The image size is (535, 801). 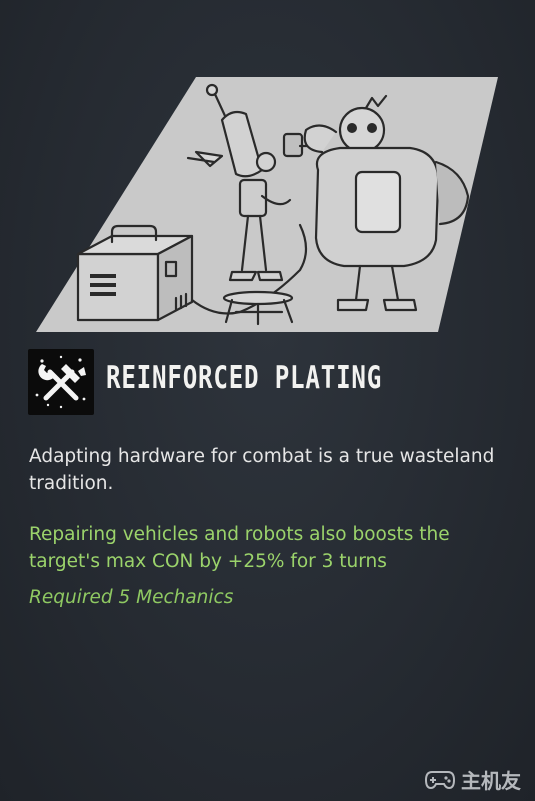 I want to click on perk-title: REINFORCED PLATING, so click(x=244, y=378).